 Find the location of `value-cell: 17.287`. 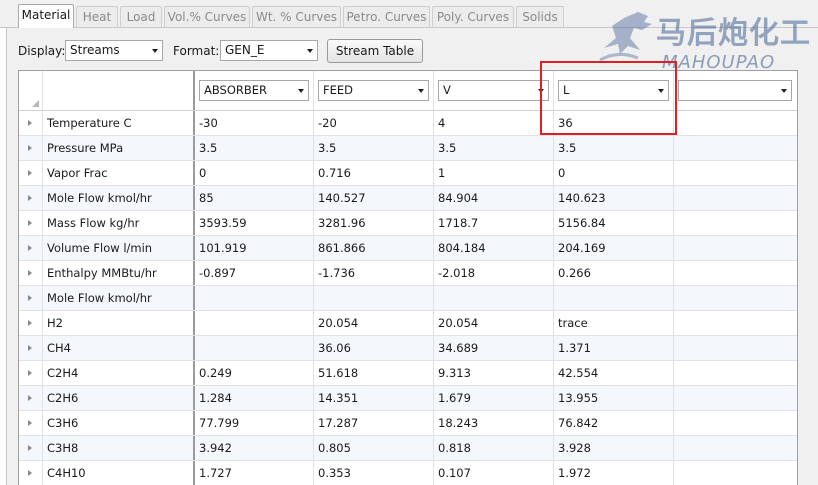

value-cell: 17.287 is located at coordinates (374, 423).